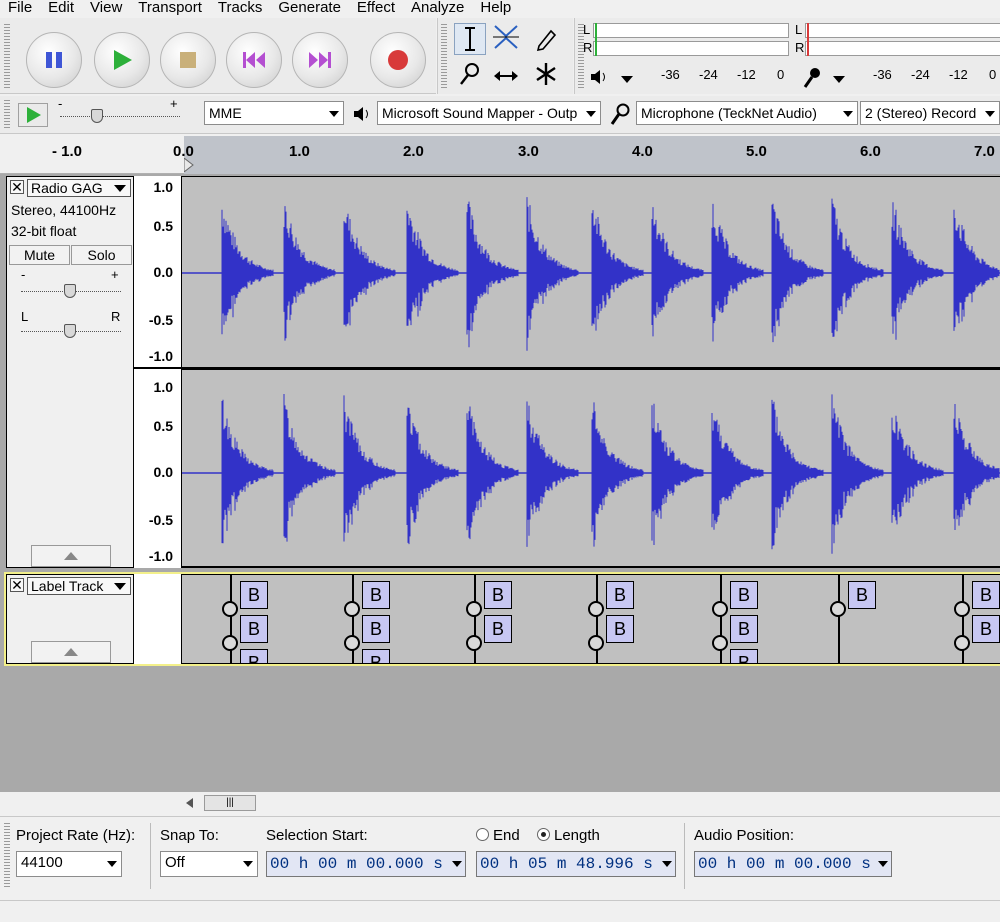 This screenshot has height=922, width=1000. I want to click on selection-length-time: 00 h 05 m 48.996 s, so click(576, 864).